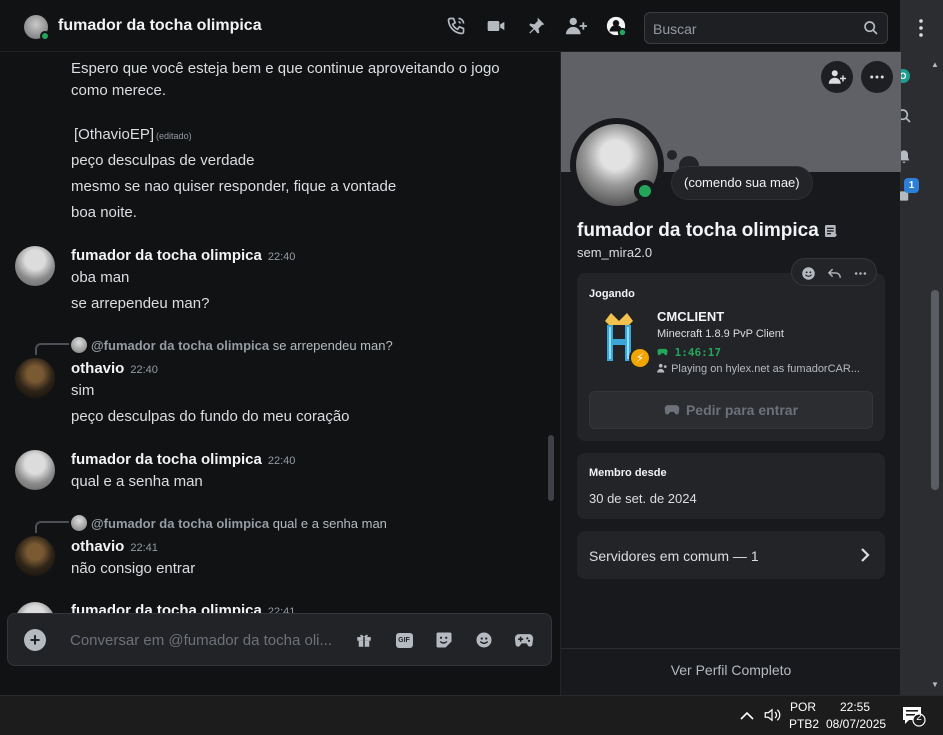  Describe the element at coordinates (640, 358) in the screenshot. I see `game-badge-icon: ⚡` at that location.